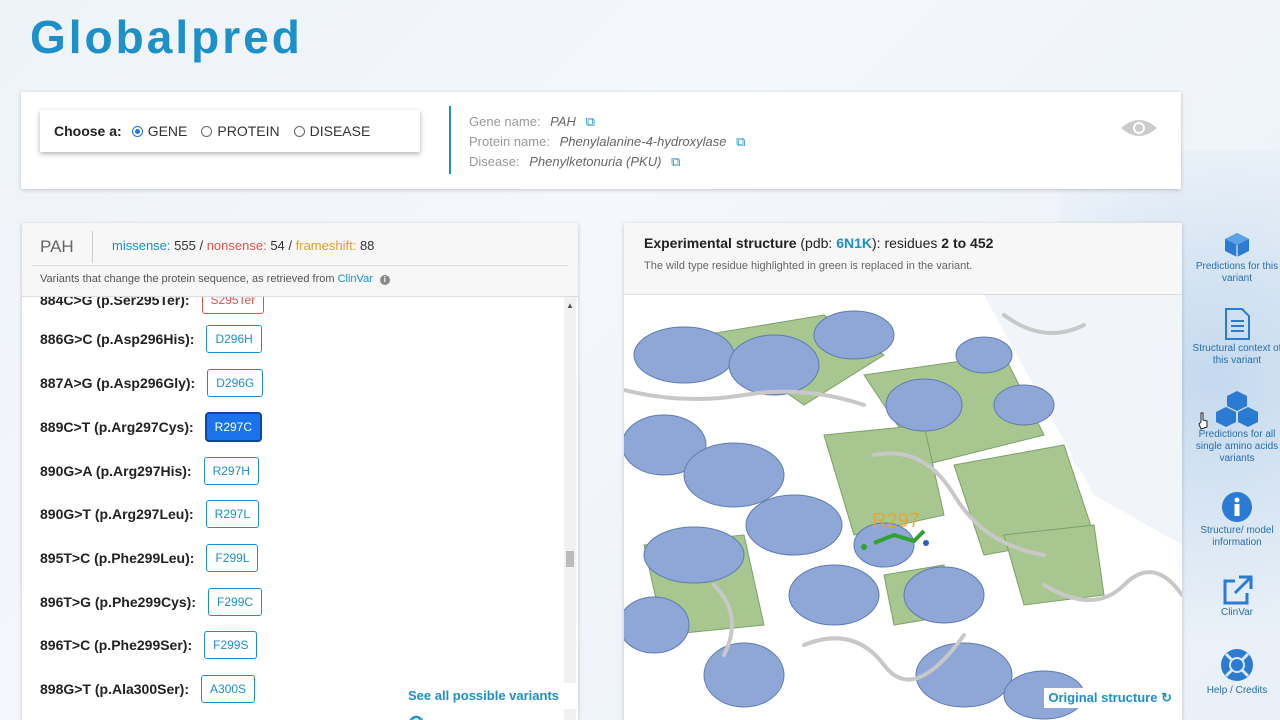 The width and height of the screenshot is (1280, 720). I want to click on nav-help: Help / Credits, so click(1235, 672).